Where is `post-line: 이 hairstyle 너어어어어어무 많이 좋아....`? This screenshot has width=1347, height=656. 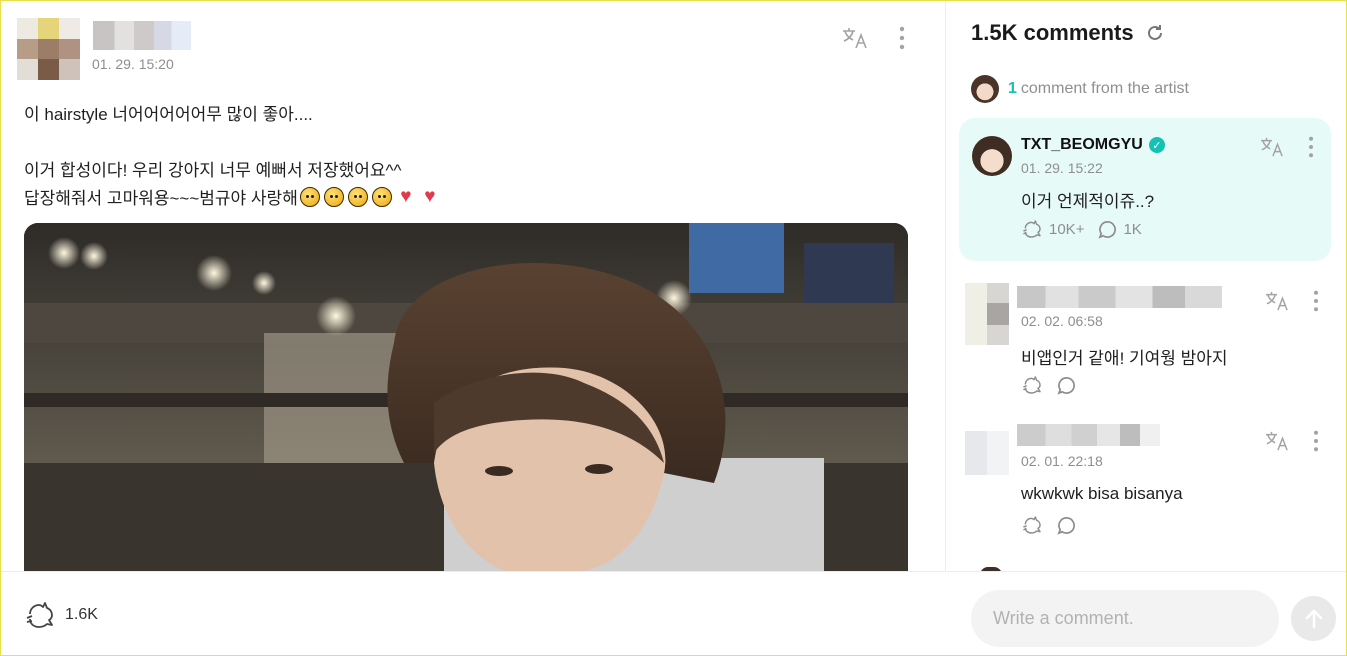 post-line: 이 hairstyle 너어어어어어무 많이 좋아.... is located at coordinates (168, 114).